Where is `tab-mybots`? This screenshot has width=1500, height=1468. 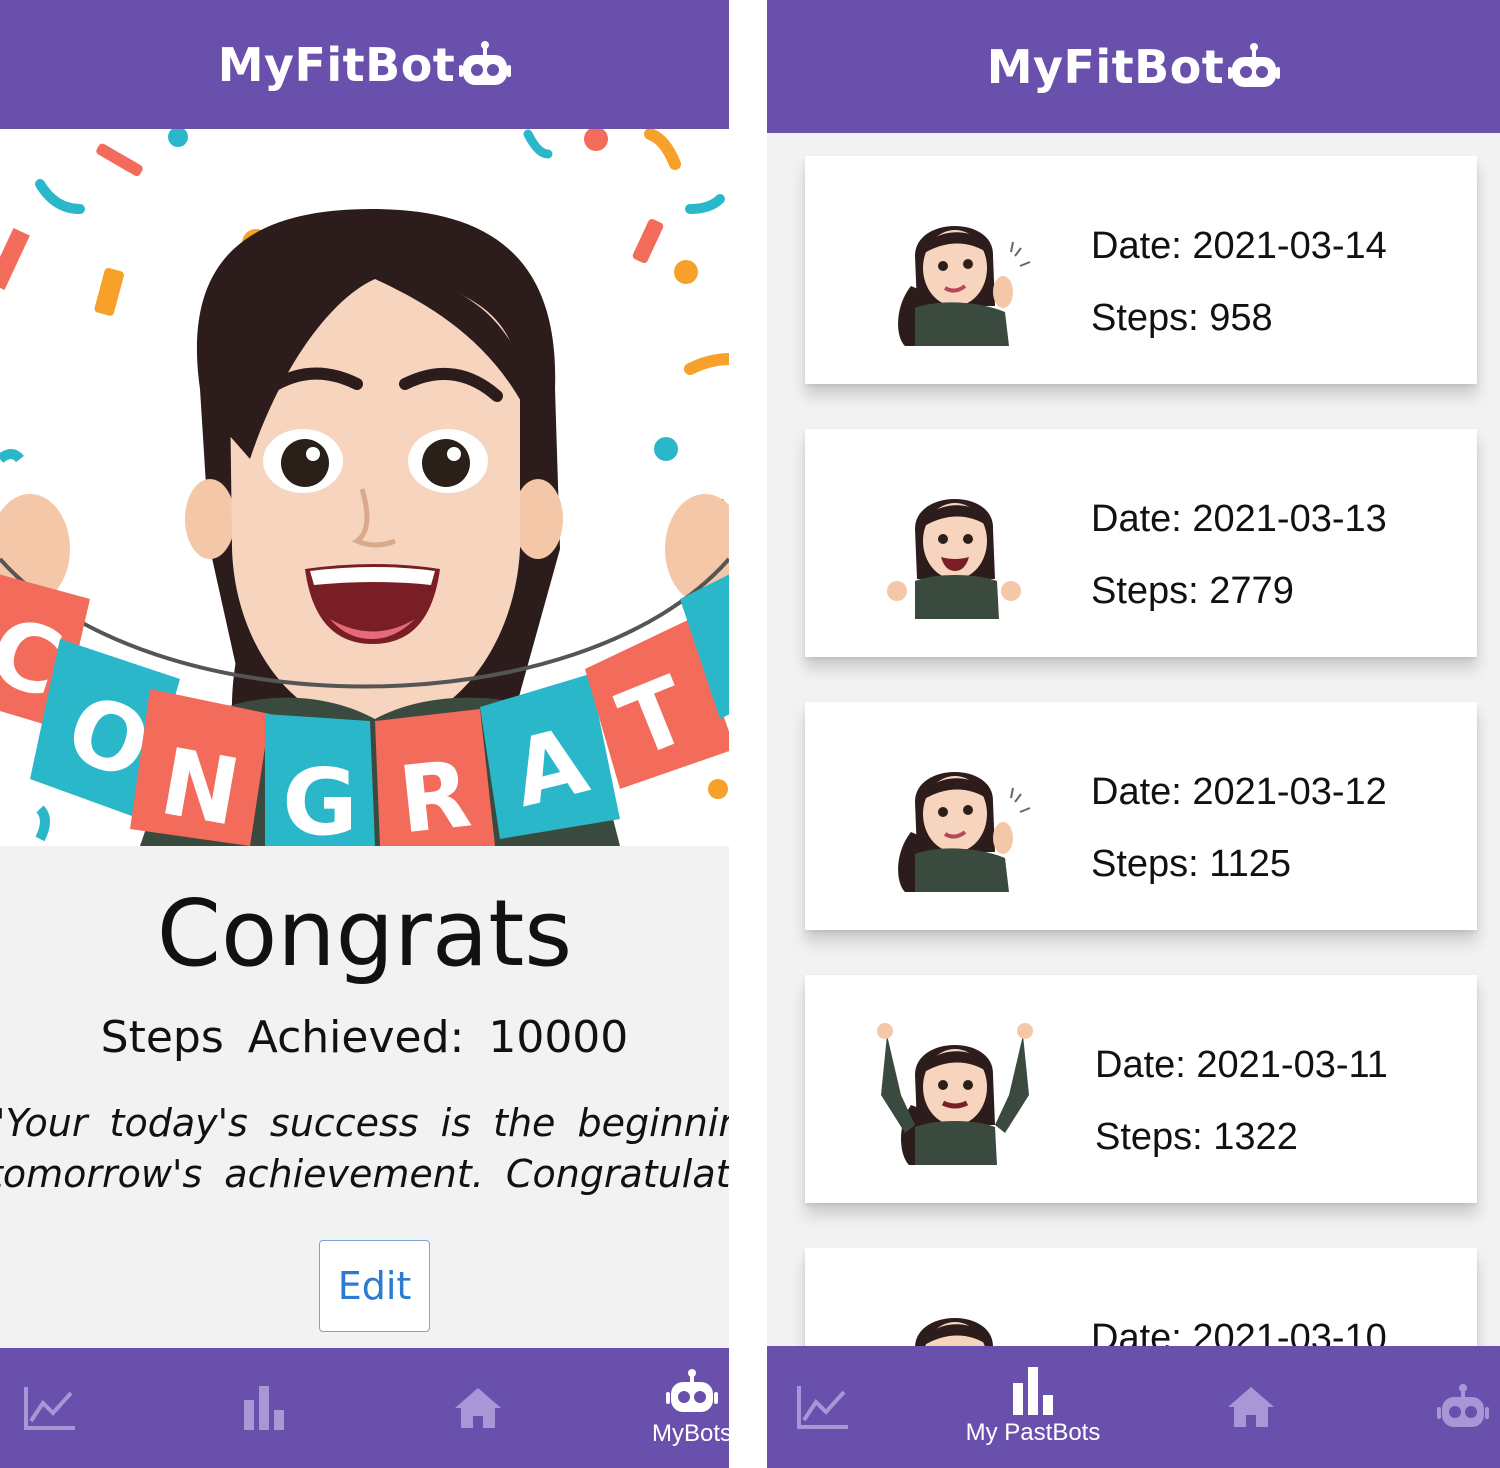 tab-mybots is located at coordinates (1463, 1407).